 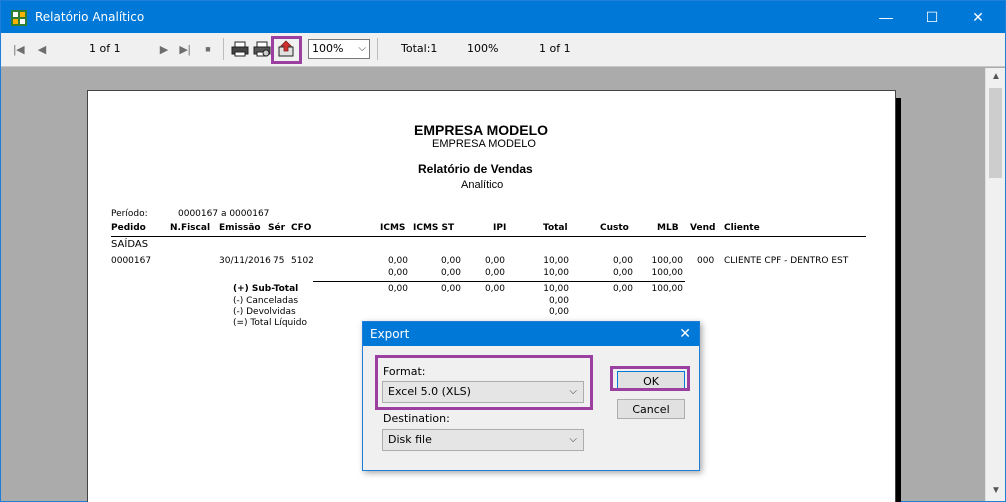 I want to click on close-button: ✕, so click(x=978, y=17).